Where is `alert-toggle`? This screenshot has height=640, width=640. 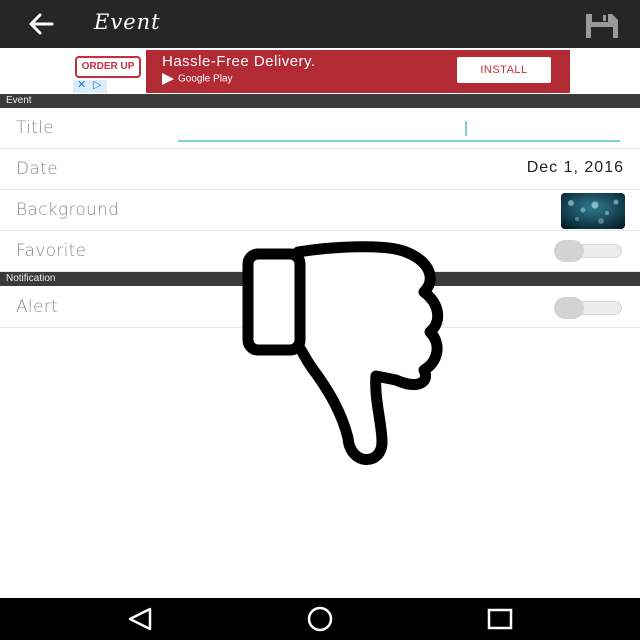
alert-toggle is located at coordinates (589, 308).